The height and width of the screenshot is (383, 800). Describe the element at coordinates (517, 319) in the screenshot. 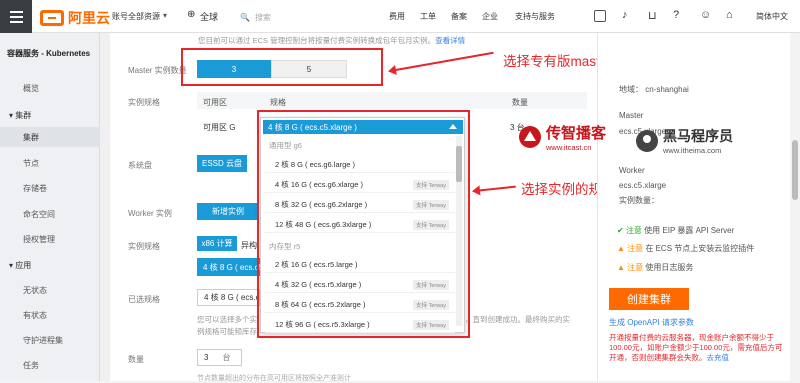

I see `help-text-tail: ，直到创建成功。最终购买的实` at that location.